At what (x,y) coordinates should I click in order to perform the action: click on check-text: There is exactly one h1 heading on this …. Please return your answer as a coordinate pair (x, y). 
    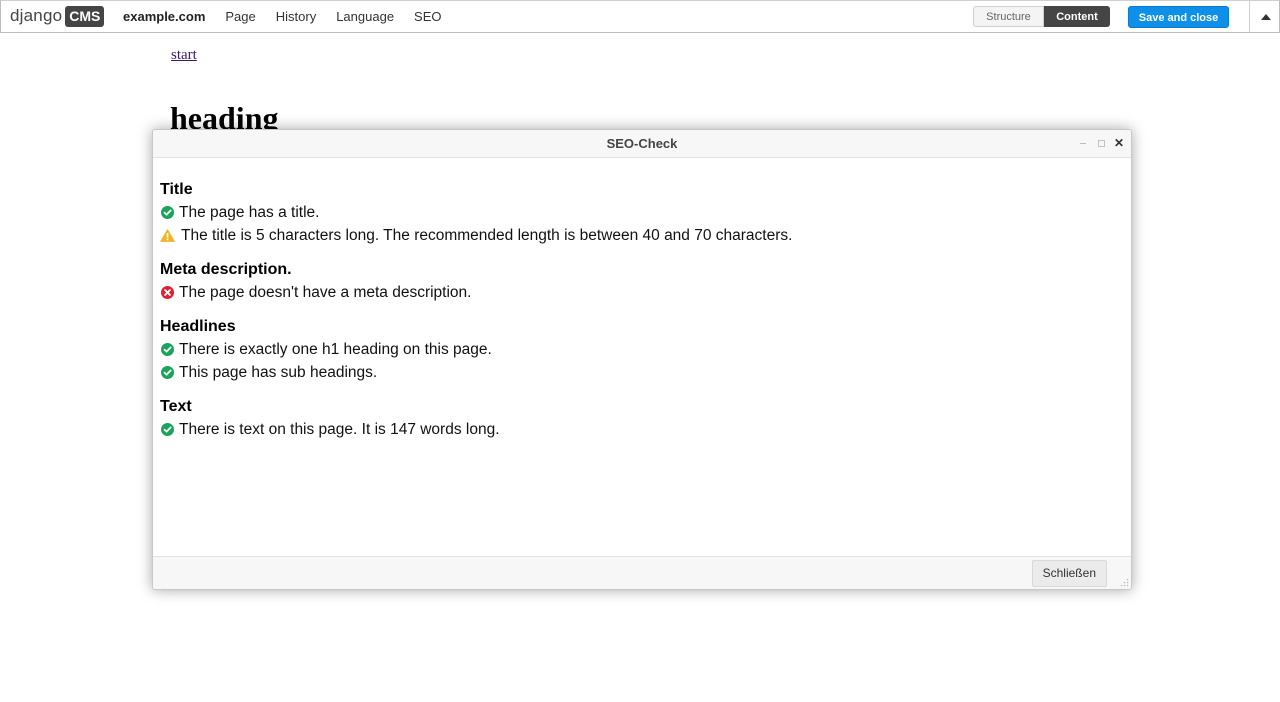
    Looking at the image, I should click on (335, 349).